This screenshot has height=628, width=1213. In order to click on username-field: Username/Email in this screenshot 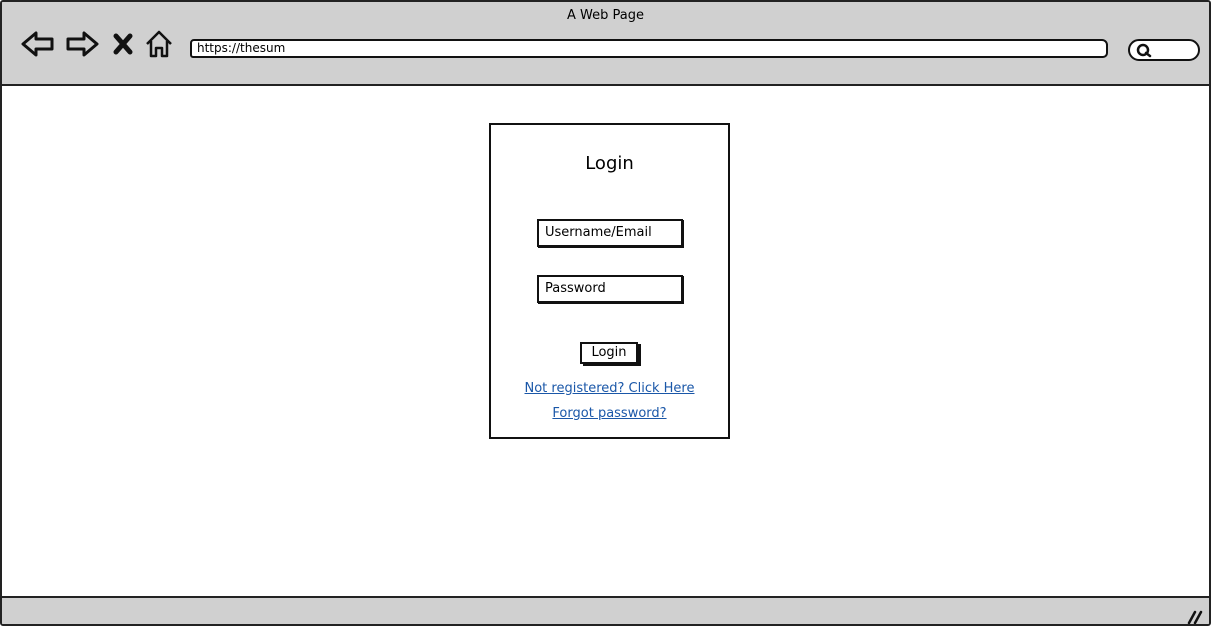, I will do `click(610, 233)`.